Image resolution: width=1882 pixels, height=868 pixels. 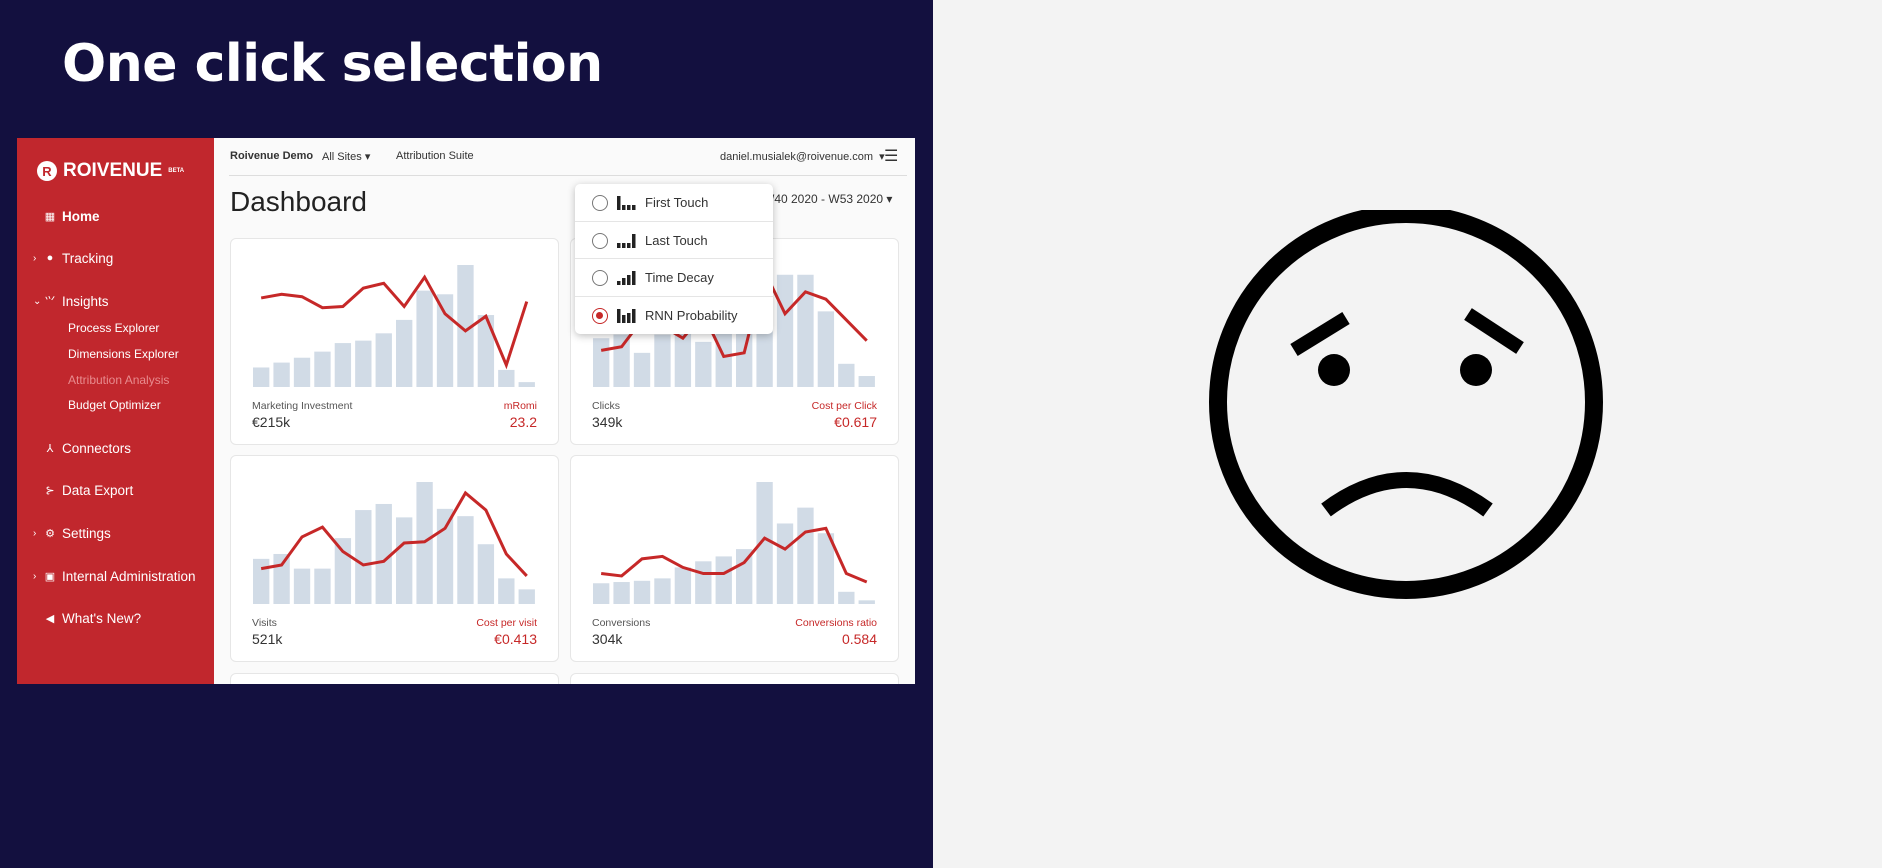 What do you see at coordinates (823, 199) in the screenshot?
I see `date-range-label: W40 2020 - W53 2020` at bounding box center [823, 199].